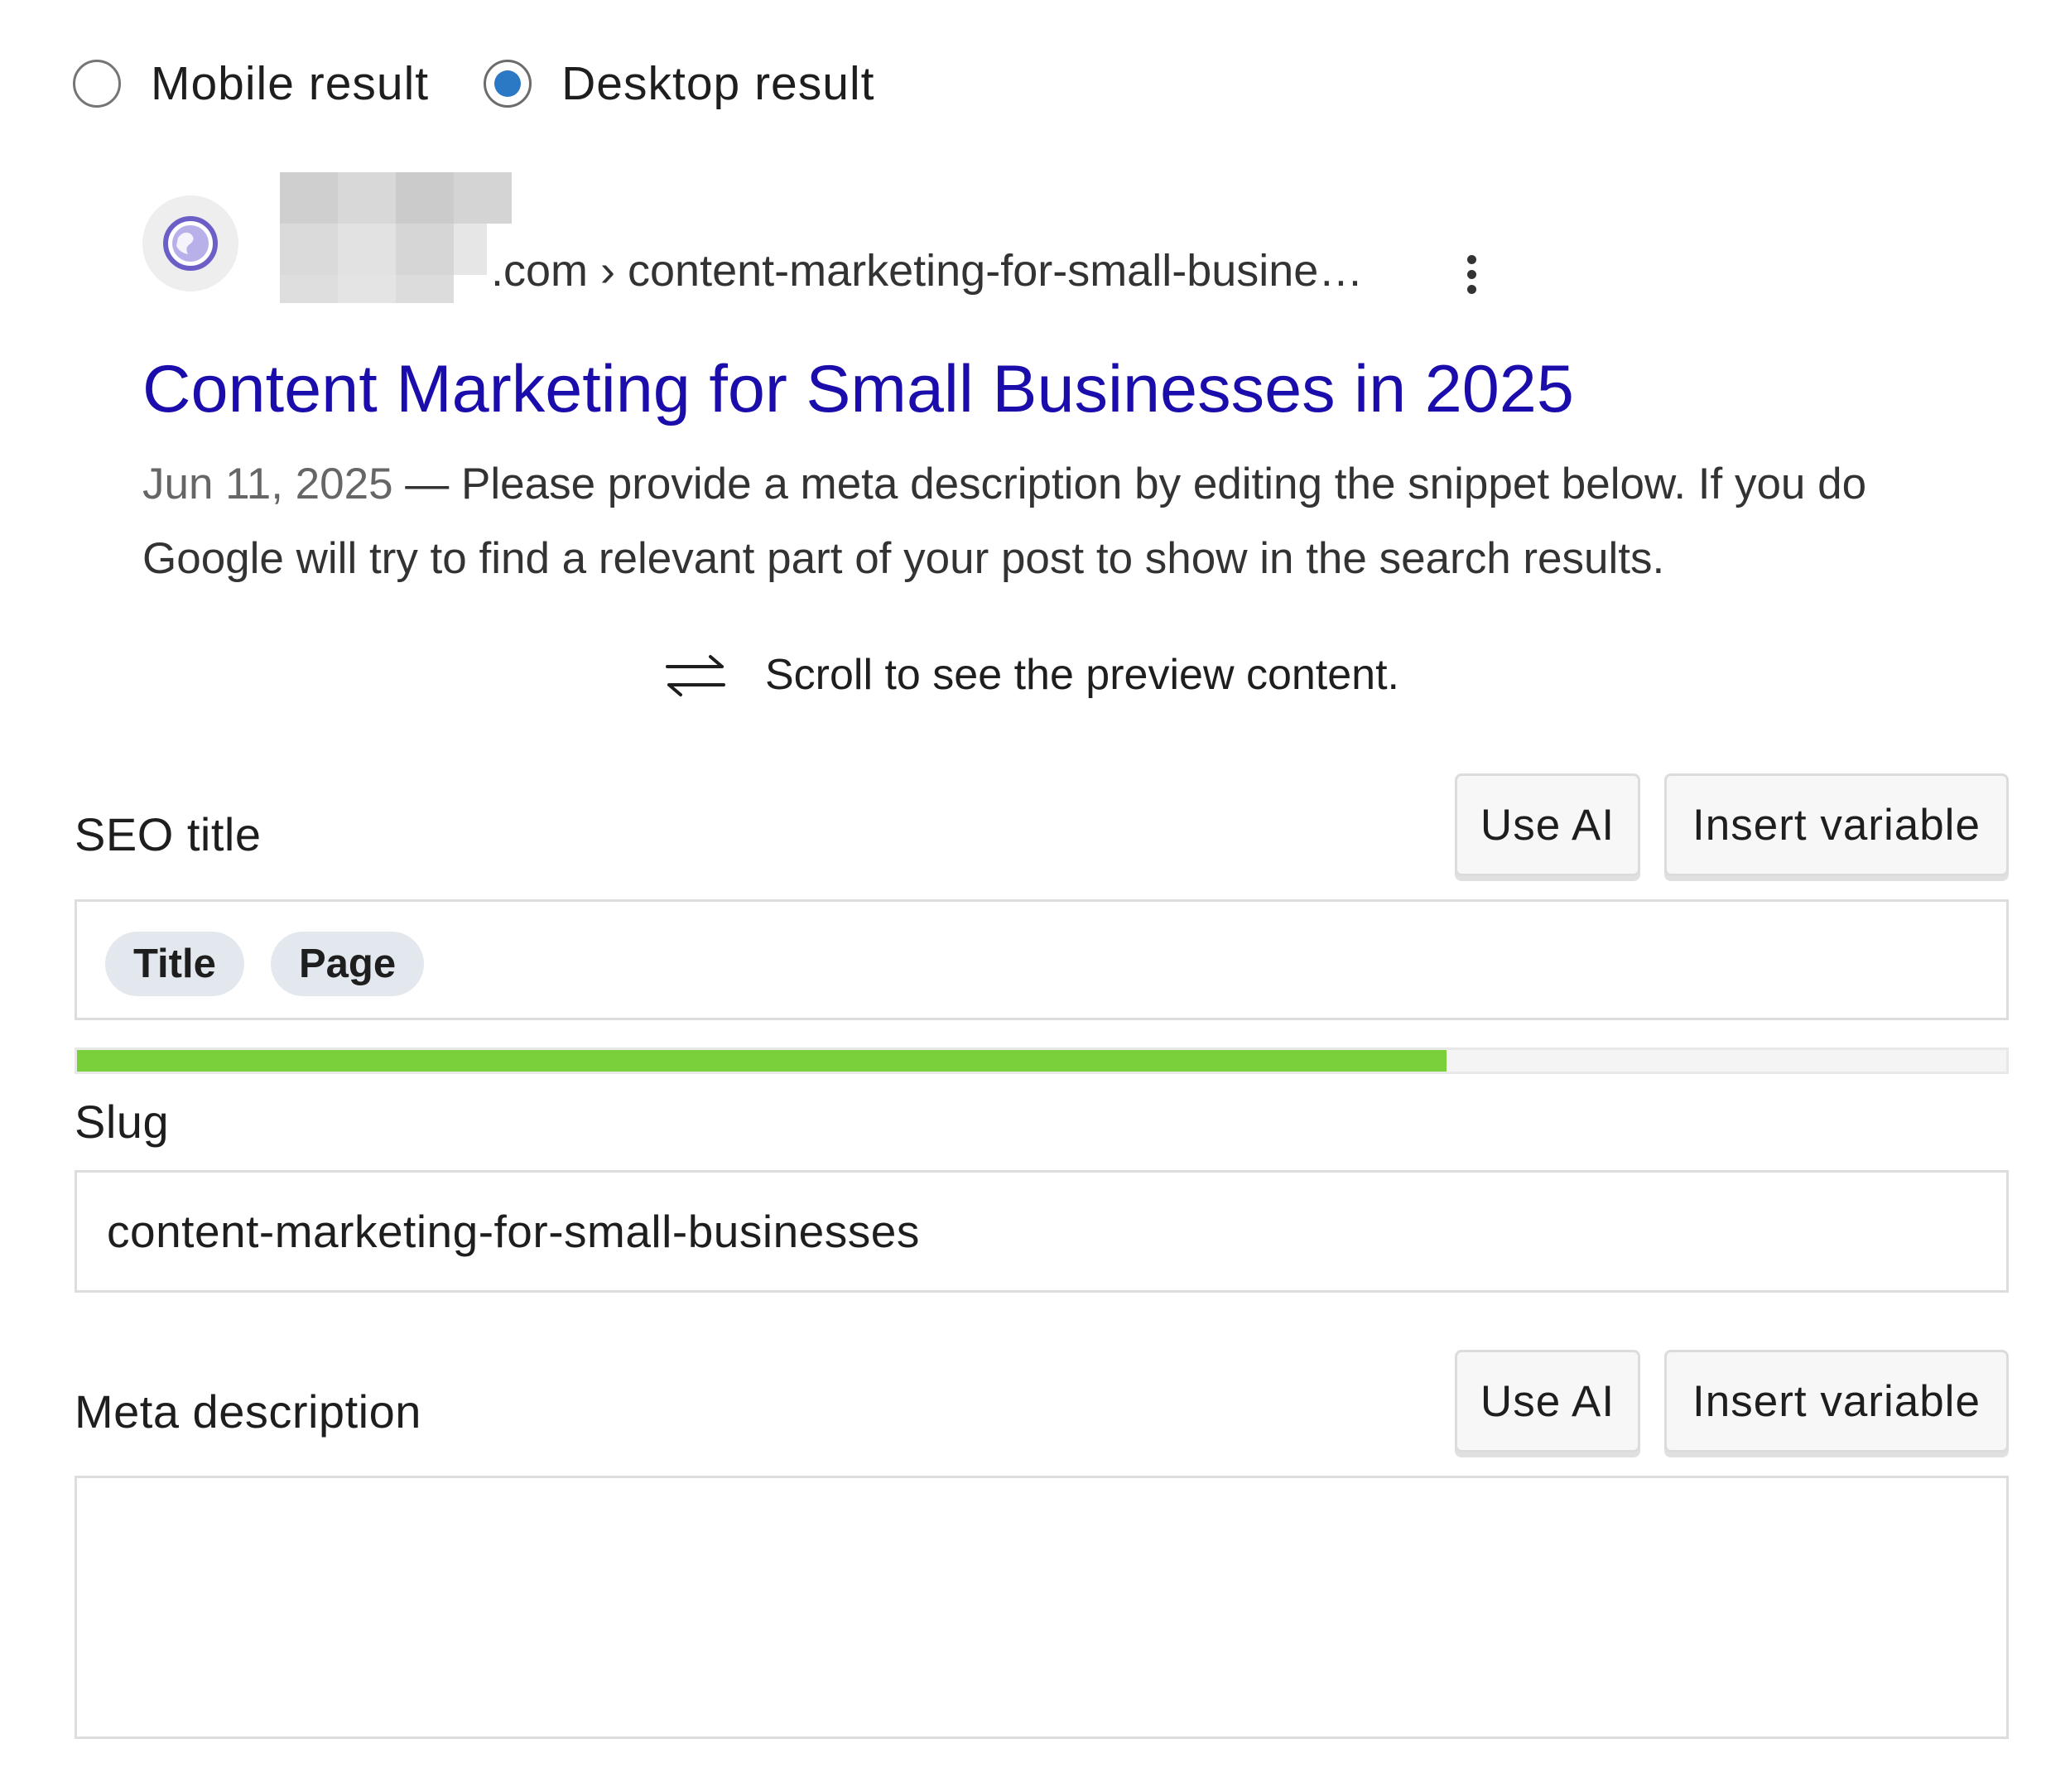 This screenshot has width=2070, height=1792. Describe the element at coordinates (122, 1122) in the screenshot. I see `slug-label: Slug` at that location.